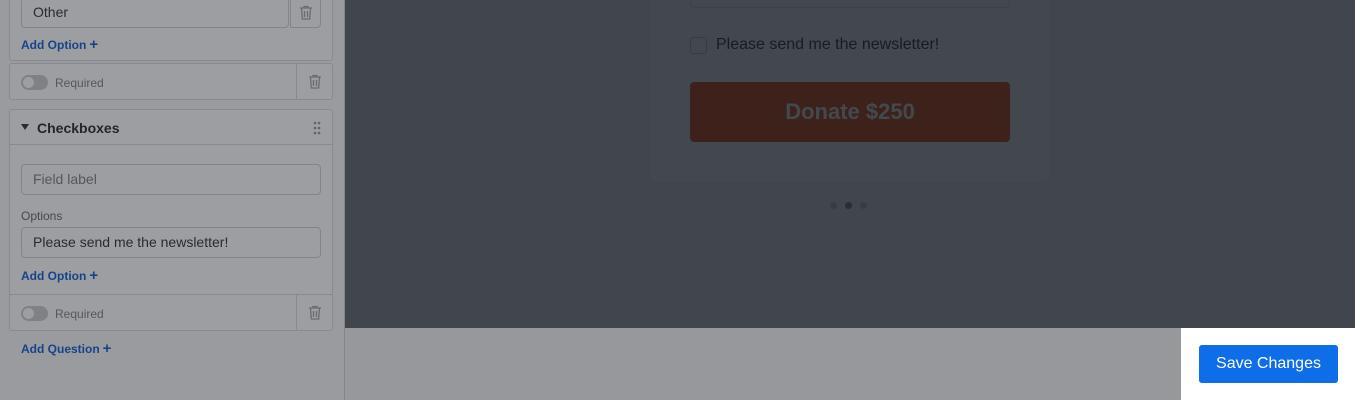  What do you see at coordinates (317, 128) in the screenshot?
I see `drag-handle-icon` at bounding box center [317, 128].